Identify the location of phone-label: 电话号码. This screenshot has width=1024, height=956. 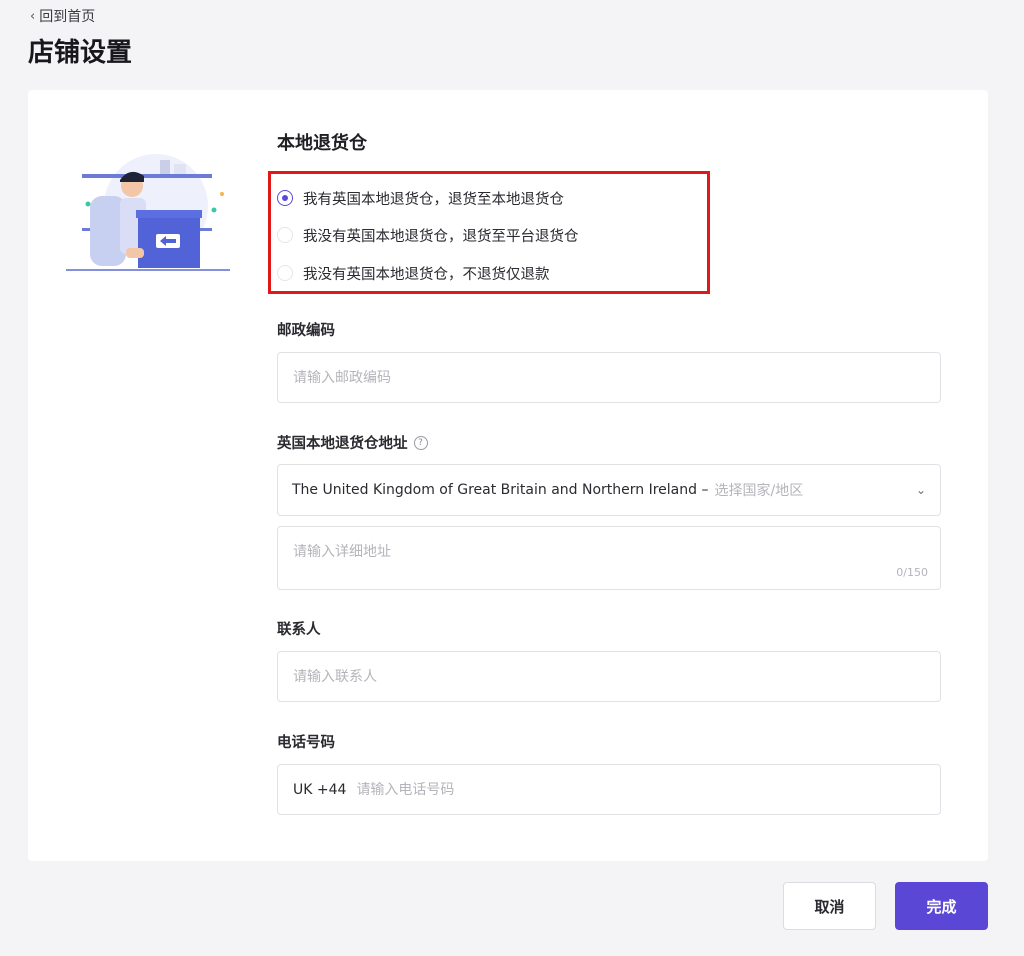
(306, 741).